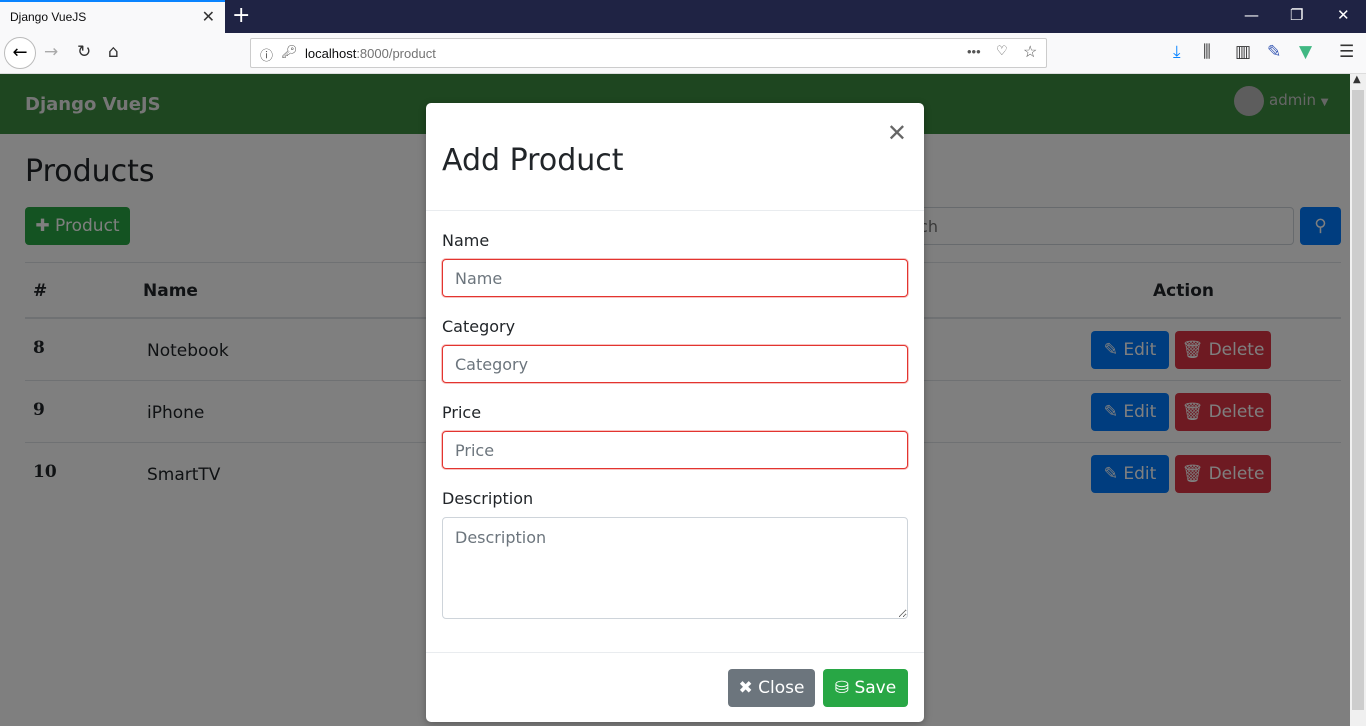  Describe the element at coordinates (48, 17) in the screenshot. I see `tab-title: Django VueJS` at that location.